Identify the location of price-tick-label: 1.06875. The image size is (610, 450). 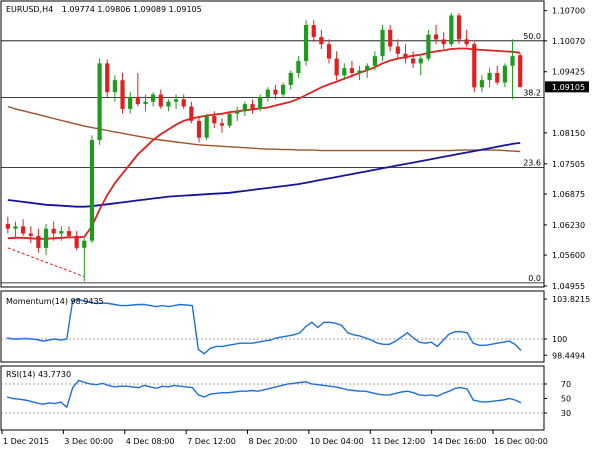
(568, 194).